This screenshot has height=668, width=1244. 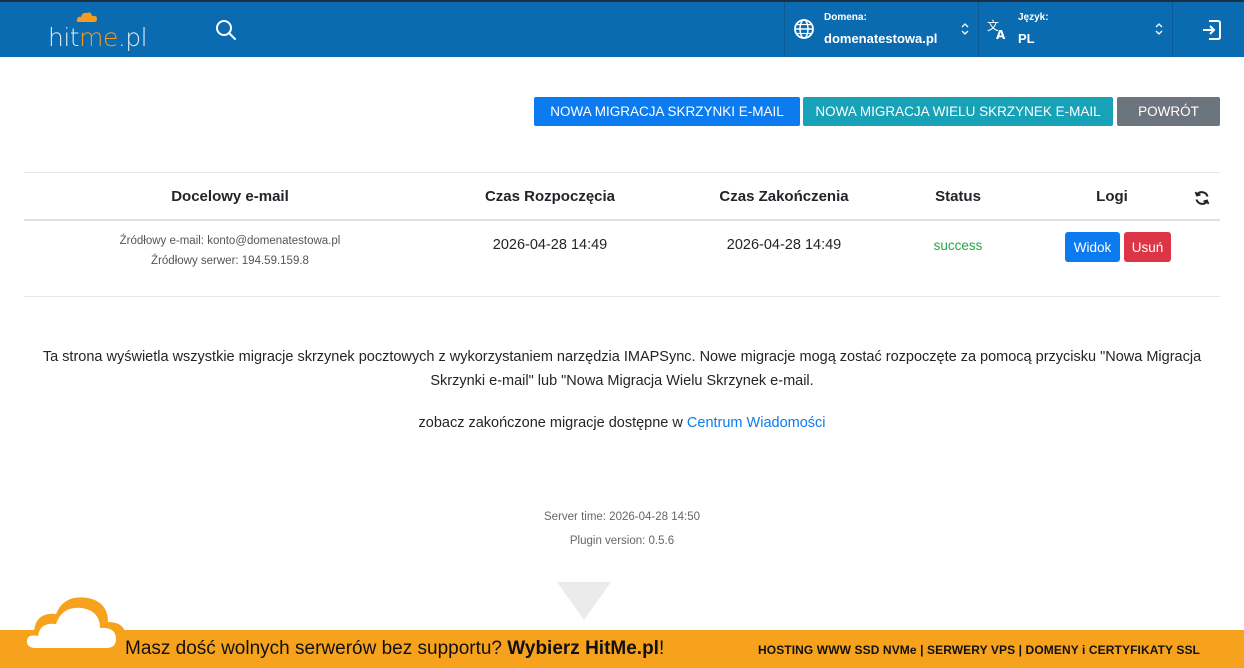 I want to click on status-badge: success, so click(x=958, y=245).